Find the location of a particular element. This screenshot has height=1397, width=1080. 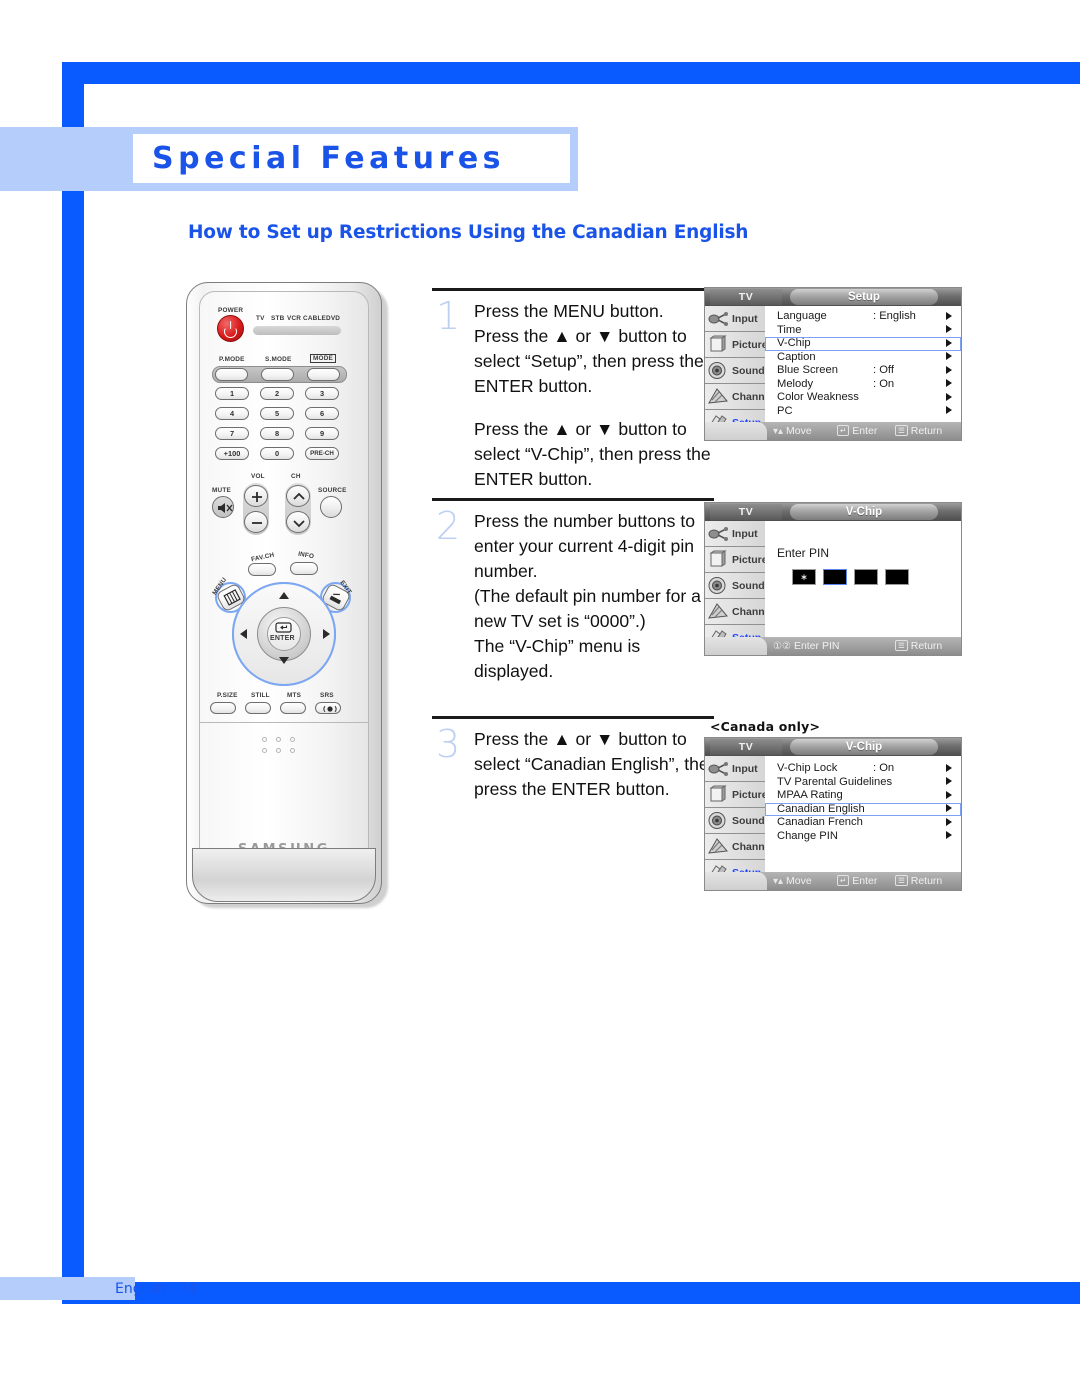

chevron-up-icon is located at coordinates (299, 496).